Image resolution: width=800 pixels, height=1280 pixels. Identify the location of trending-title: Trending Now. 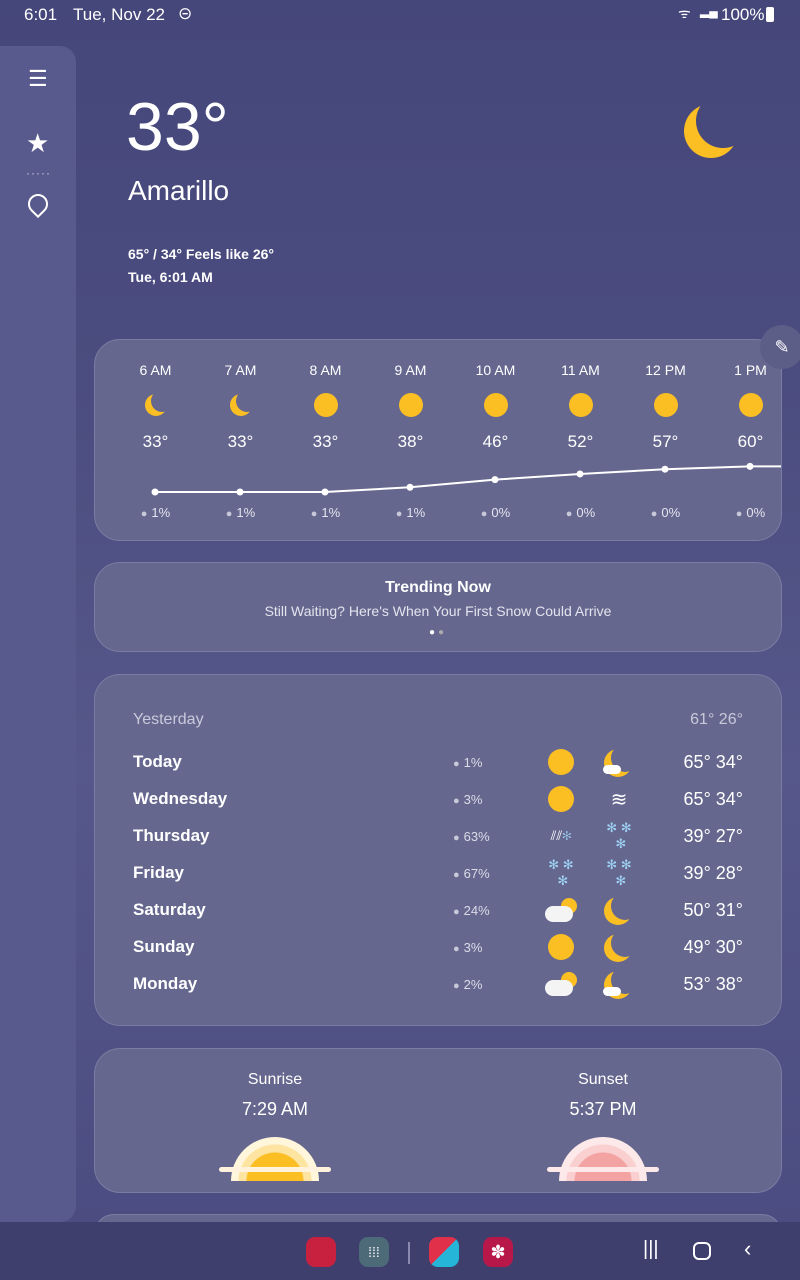
(438, 587).